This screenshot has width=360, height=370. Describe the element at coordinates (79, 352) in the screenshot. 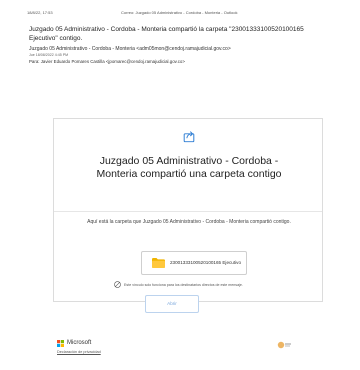

I see `privacy-link: Declaración de privacidad` at that location.